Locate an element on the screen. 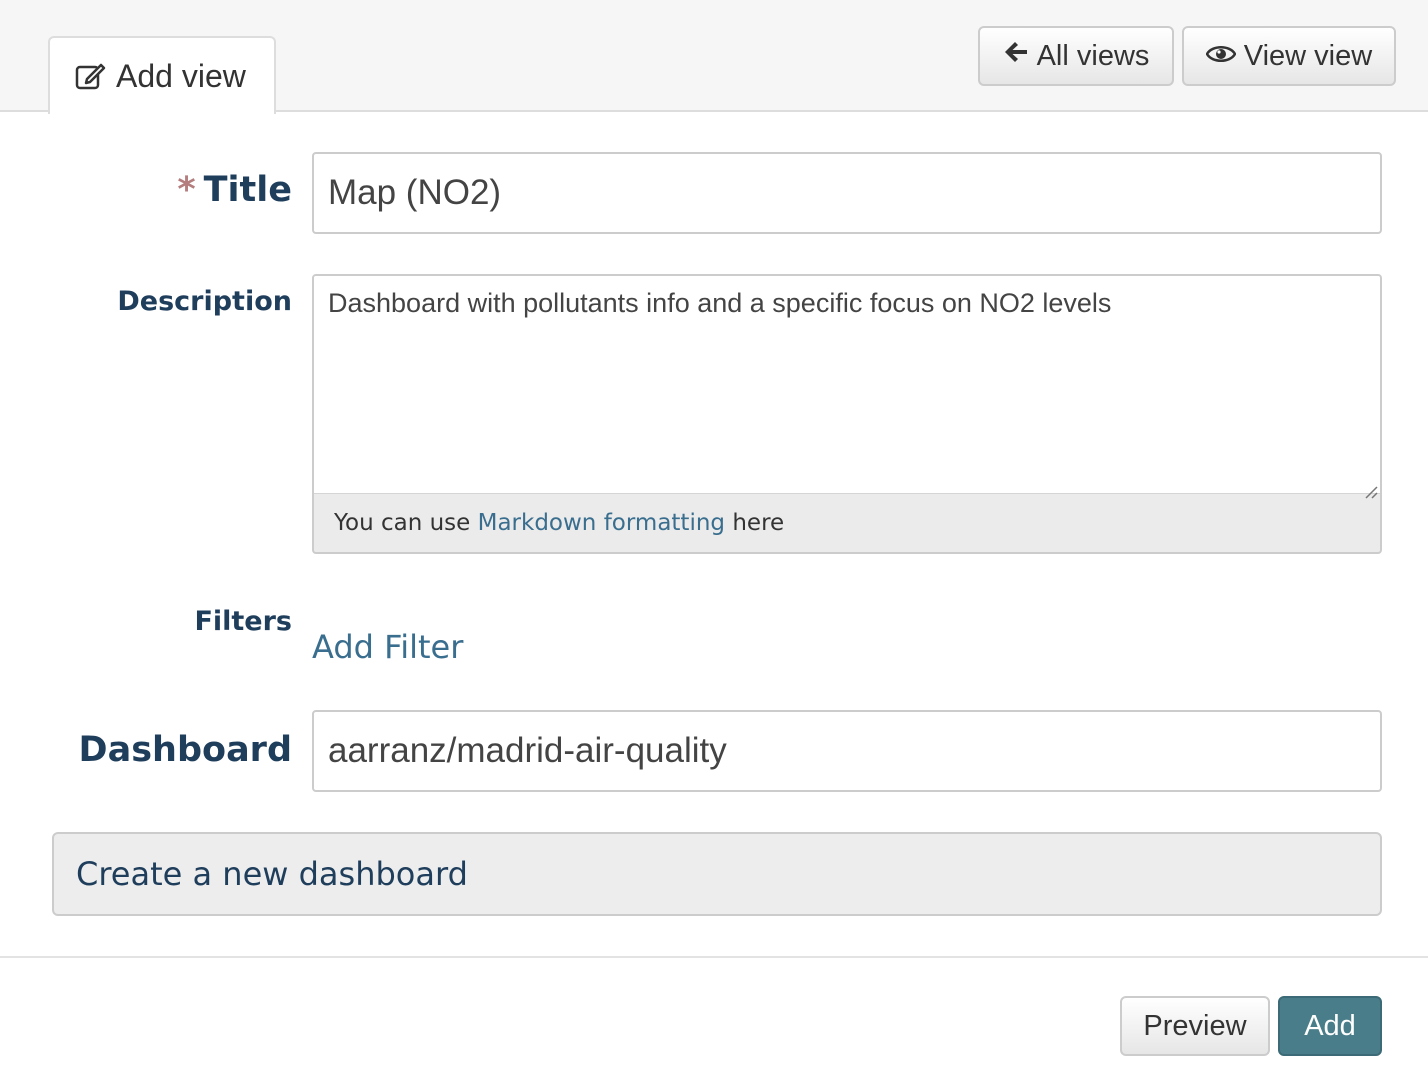 The image size is (1428, 1088). view-view-label: View view is located at coordinates (1308, 55).